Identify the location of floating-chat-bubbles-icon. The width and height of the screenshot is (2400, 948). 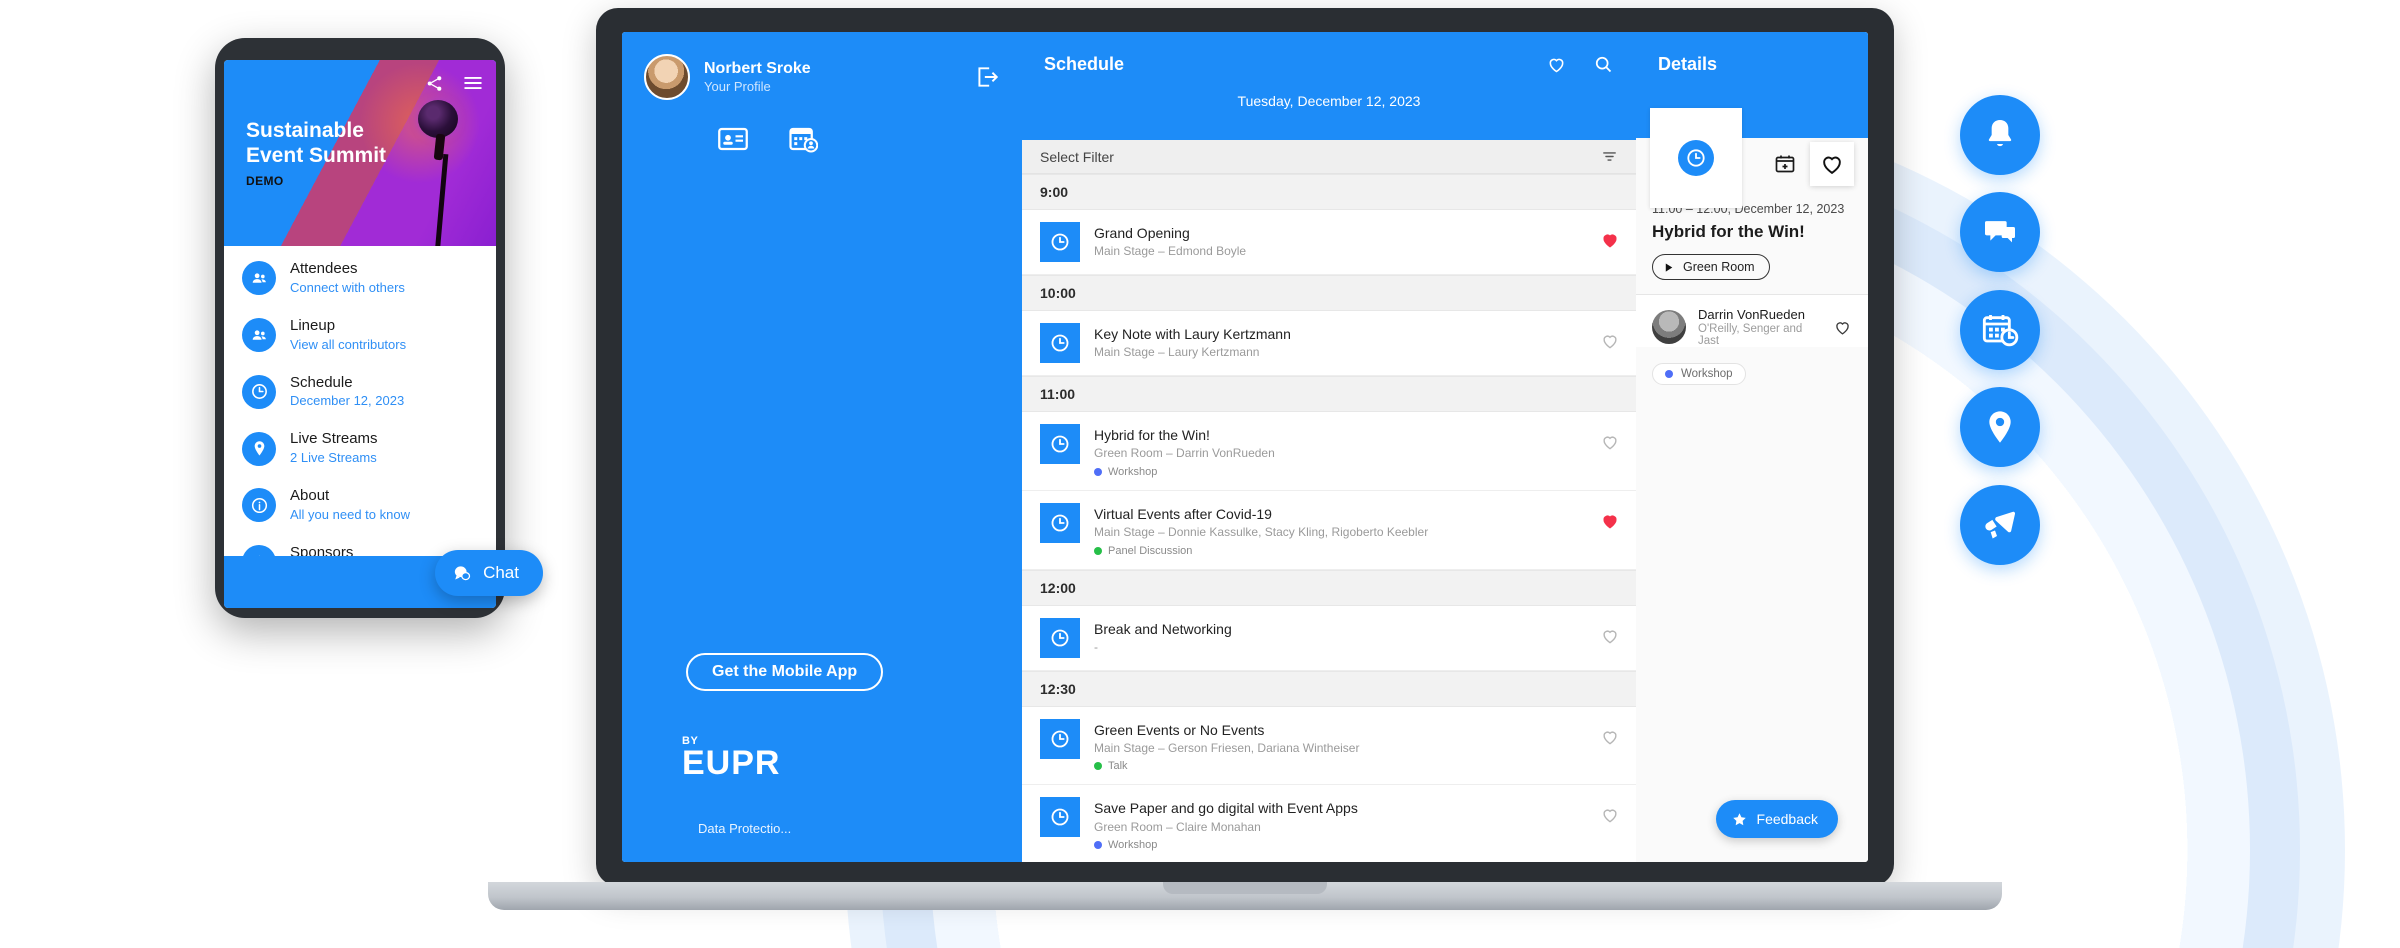
(2000, 232).